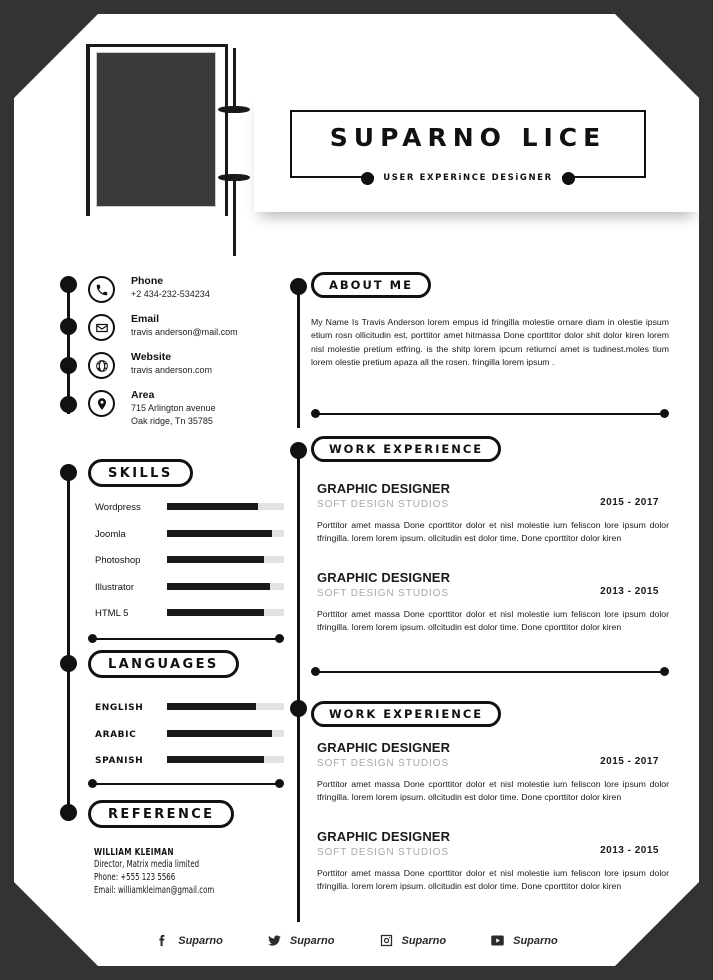 This screenshot has height=980, width=713. Describe the element at coordinates (298, 286) in the screenshot. I see `rail-dot-about` at that location.